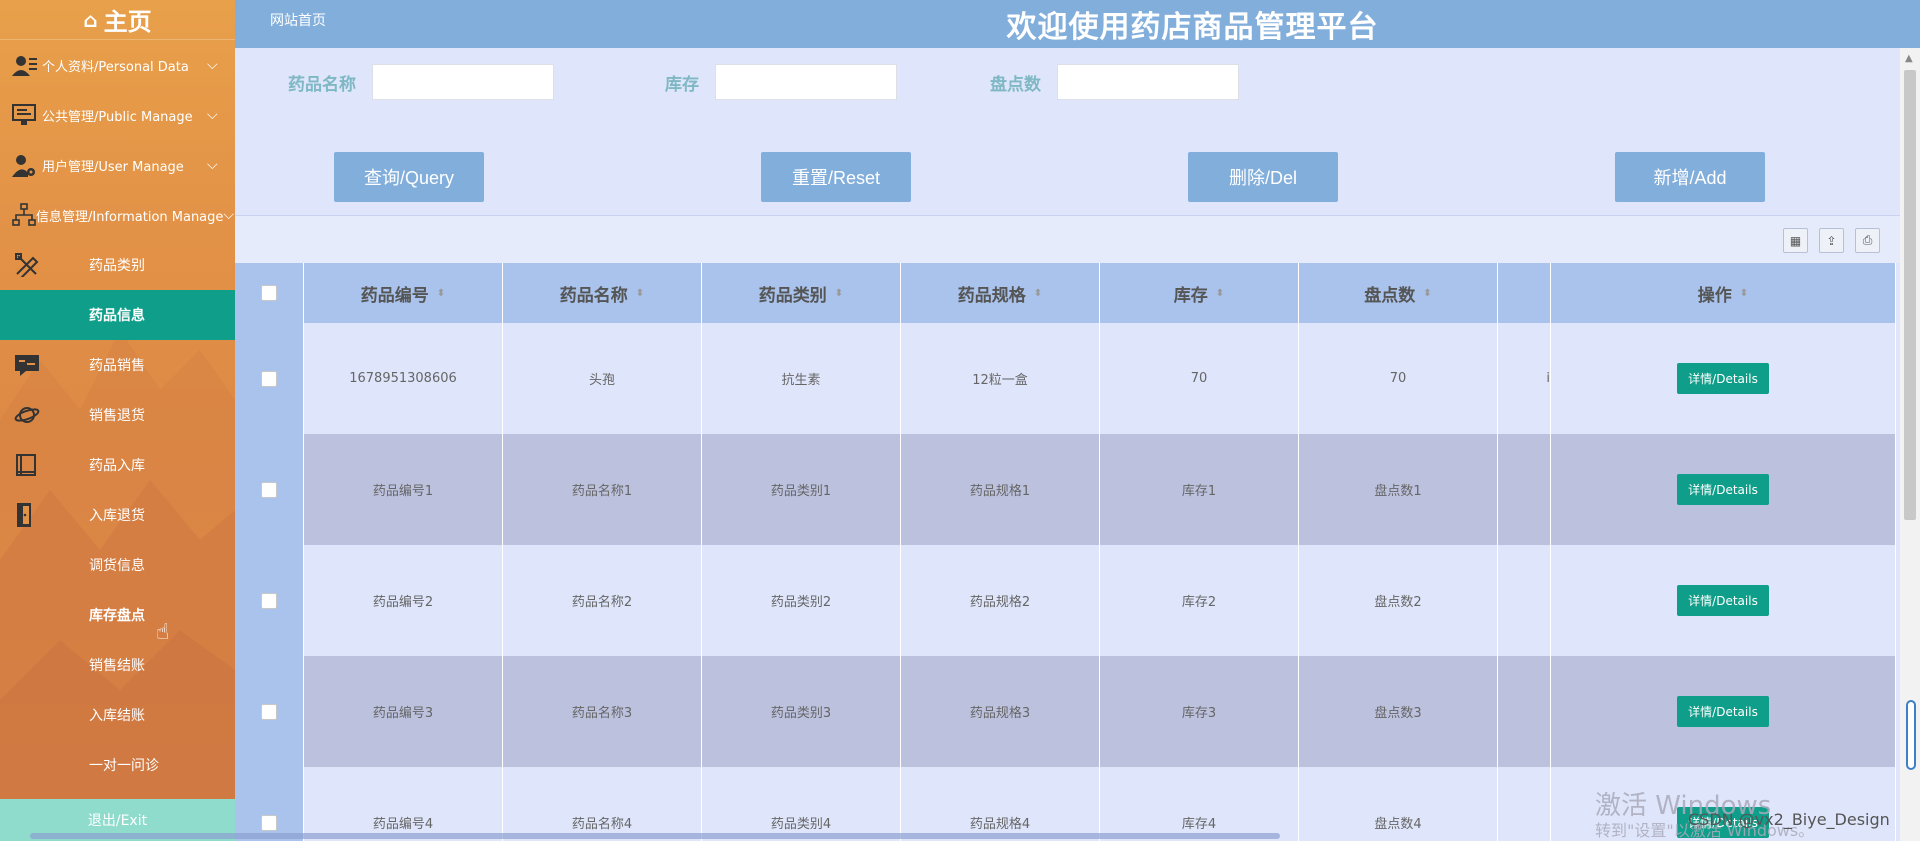 The width and height of the screenshot is (1920, 841). I want to click on inventory-count-label: 盘点数, so click(1015, 84).